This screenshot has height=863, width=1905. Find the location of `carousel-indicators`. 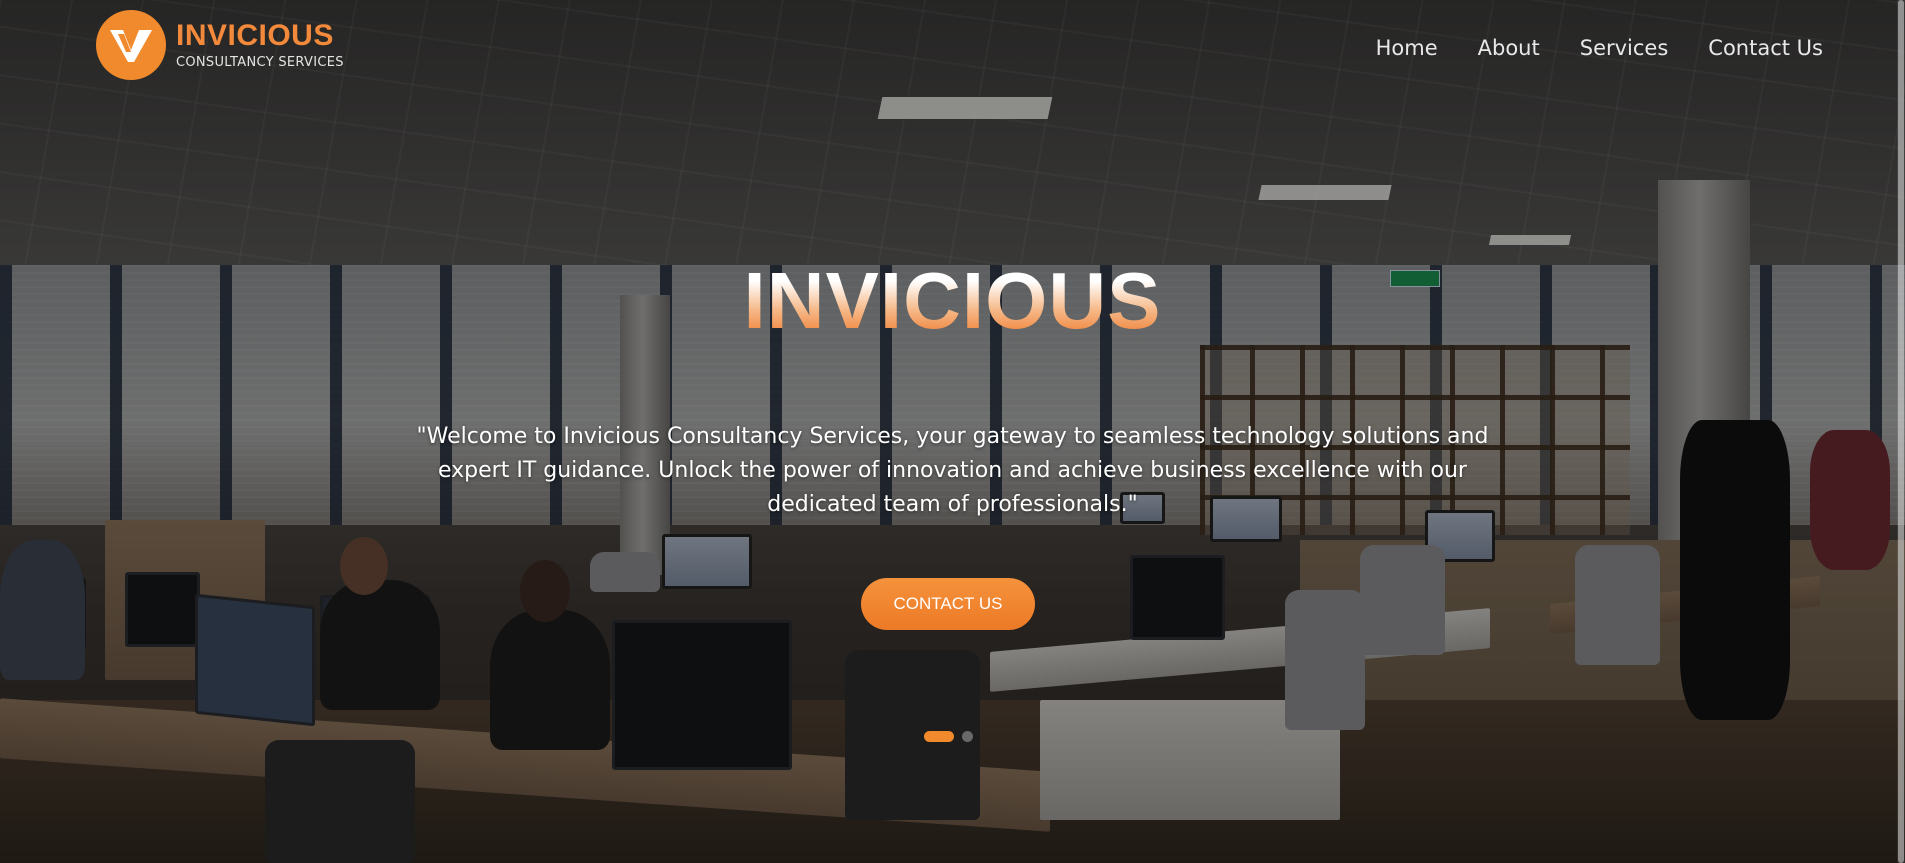

carousel-indicators is located at coordinates (948, 736).